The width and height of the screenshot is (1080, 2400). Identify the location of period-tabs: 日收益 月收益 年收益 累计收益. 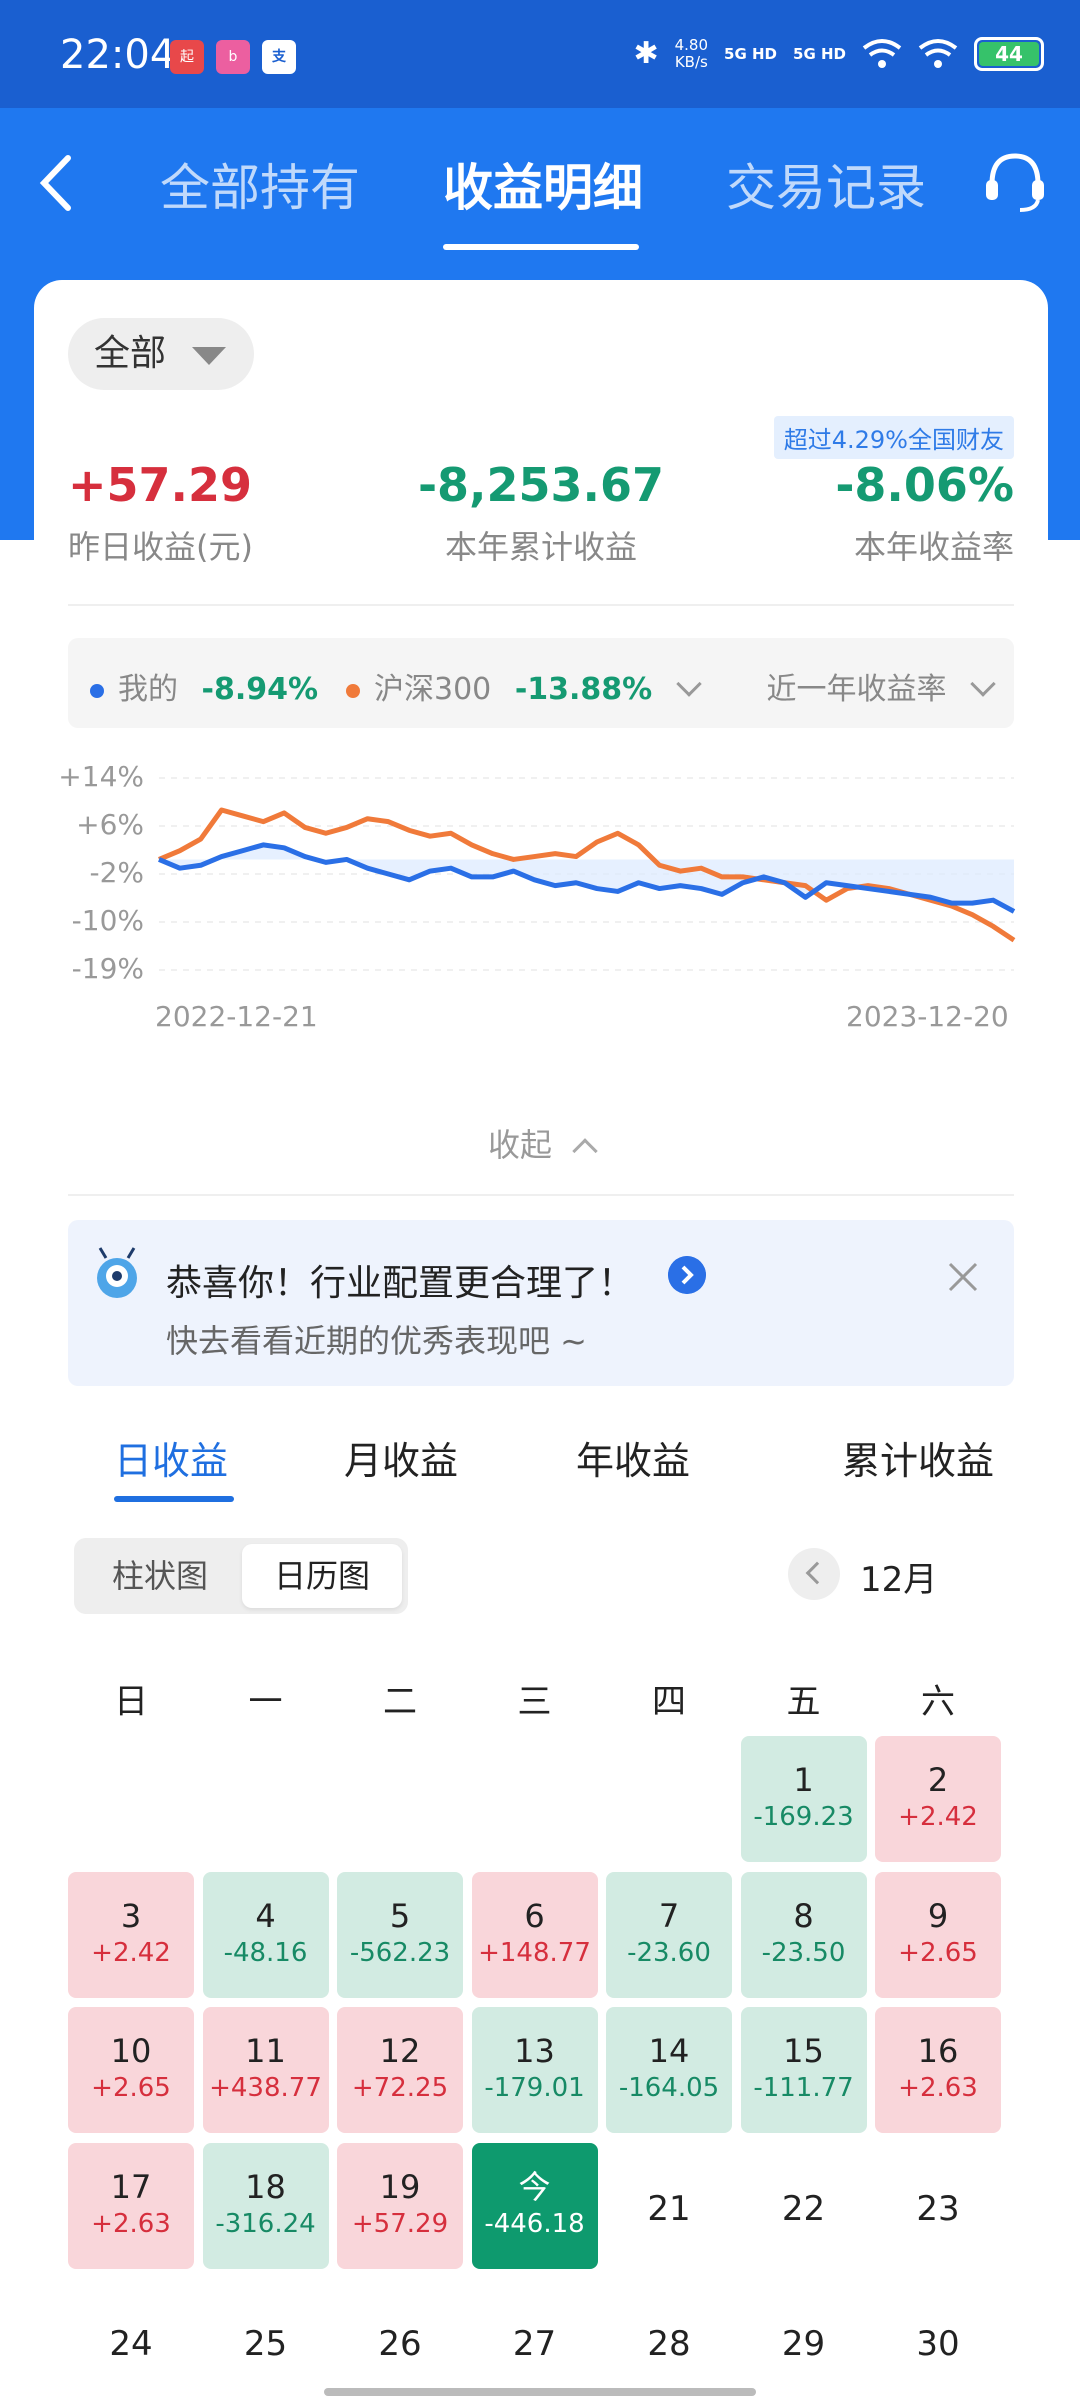
(541, 1470).